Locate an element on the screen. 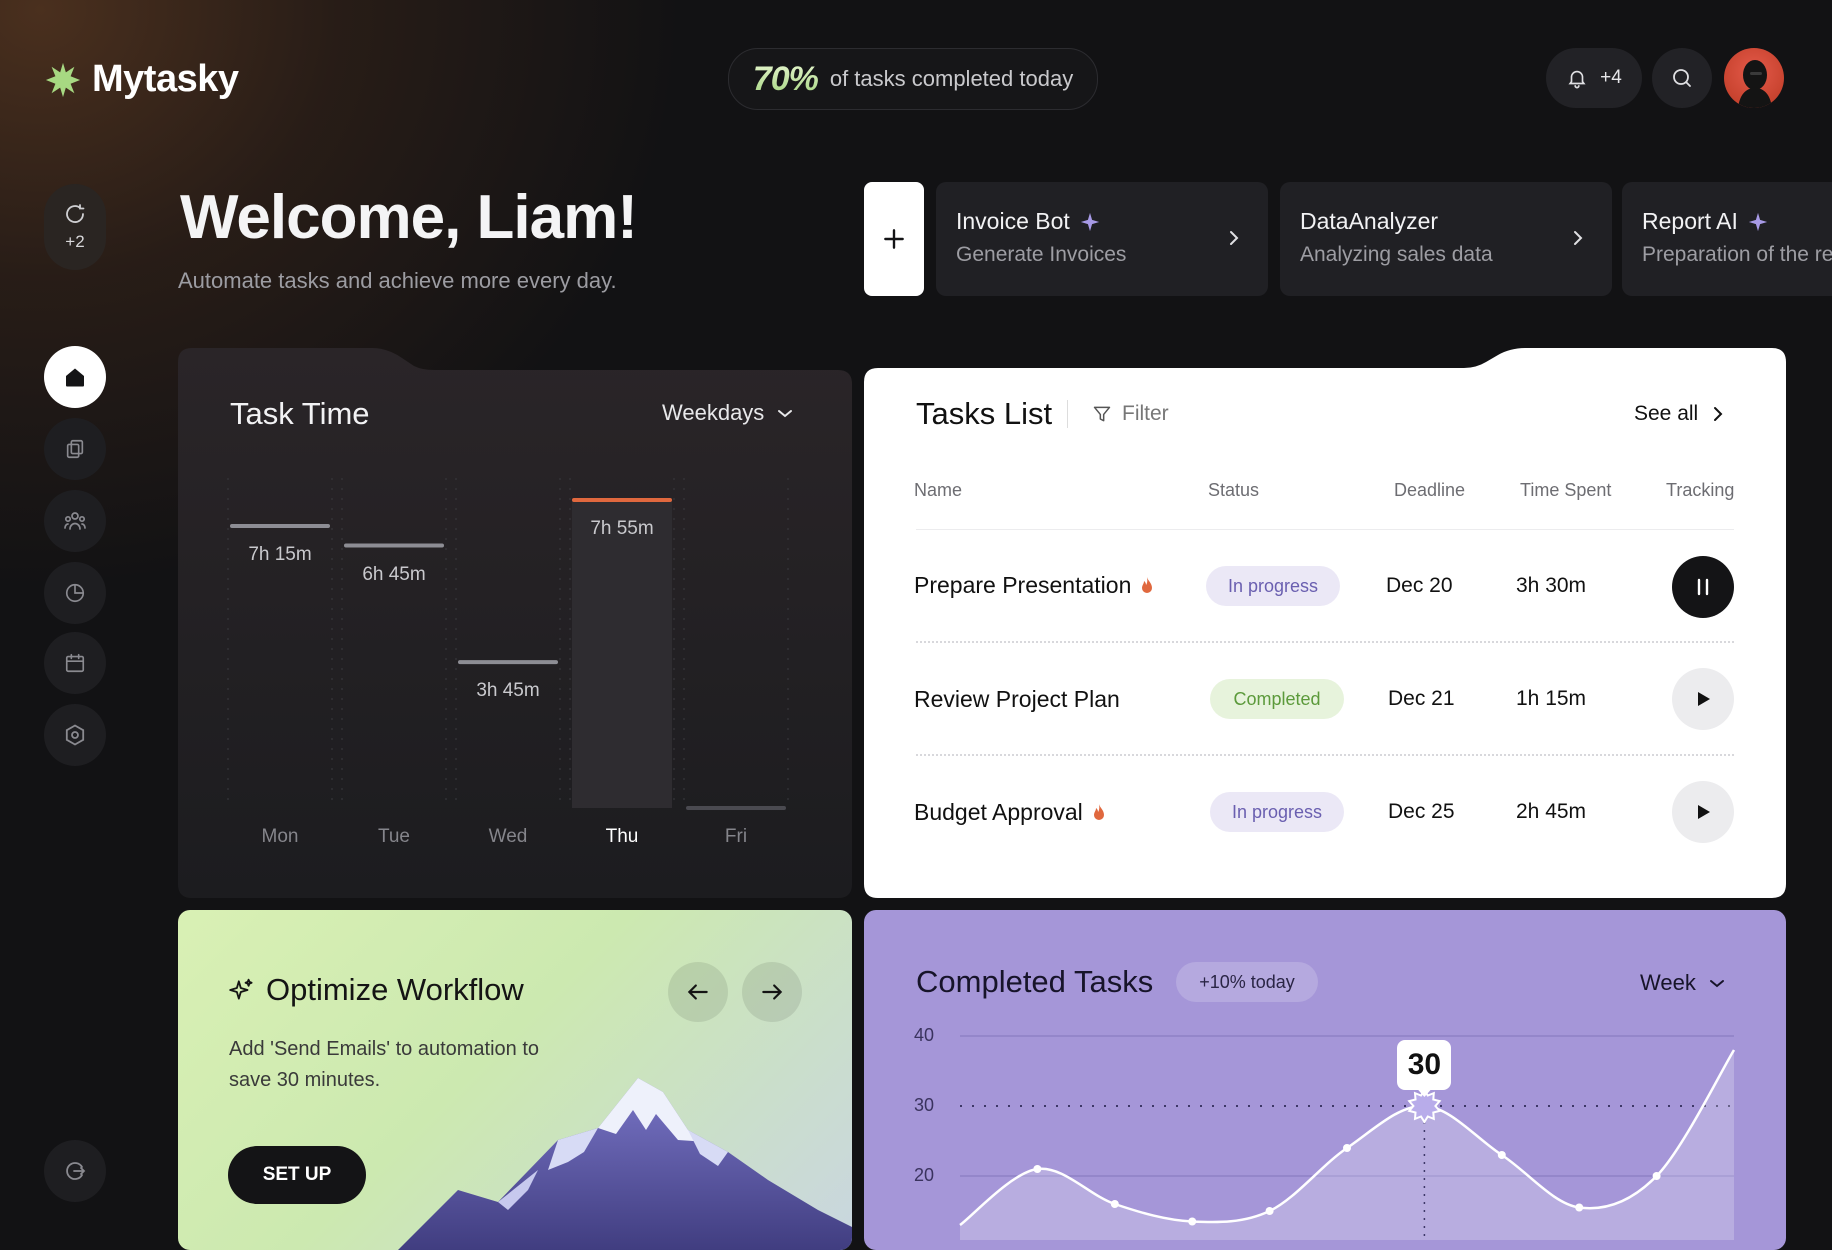  fire-icon is located at coordinates (1147, 584).